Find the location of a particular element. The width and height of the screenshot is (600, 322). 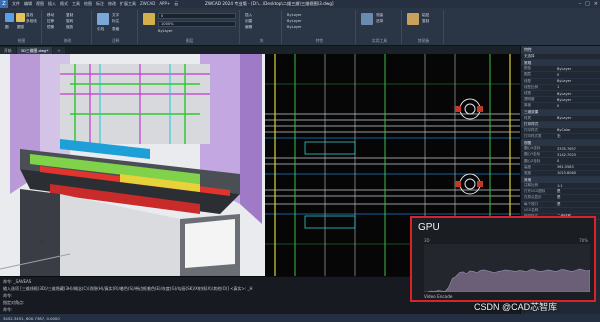

minimize-button: – is located at coordinates (580, 4).